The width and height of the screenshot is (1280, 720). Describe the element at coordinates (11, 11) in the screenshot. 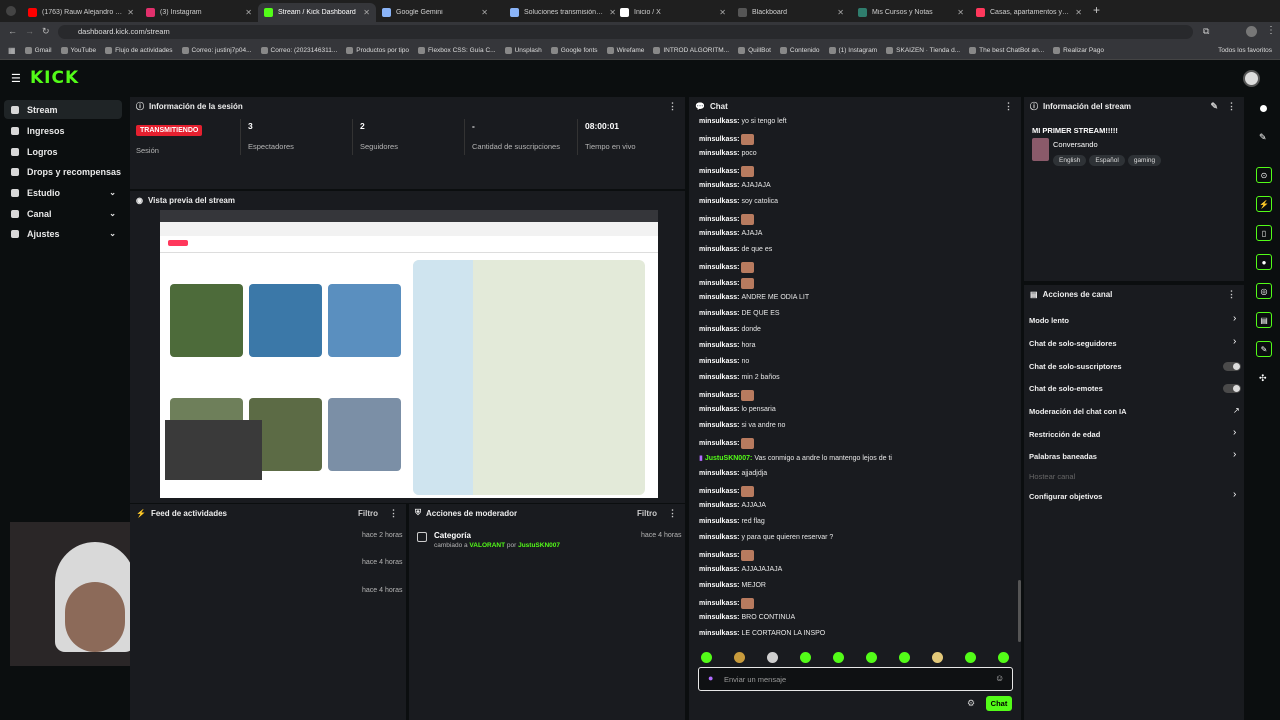

I see `tab-search-icon` at that location.